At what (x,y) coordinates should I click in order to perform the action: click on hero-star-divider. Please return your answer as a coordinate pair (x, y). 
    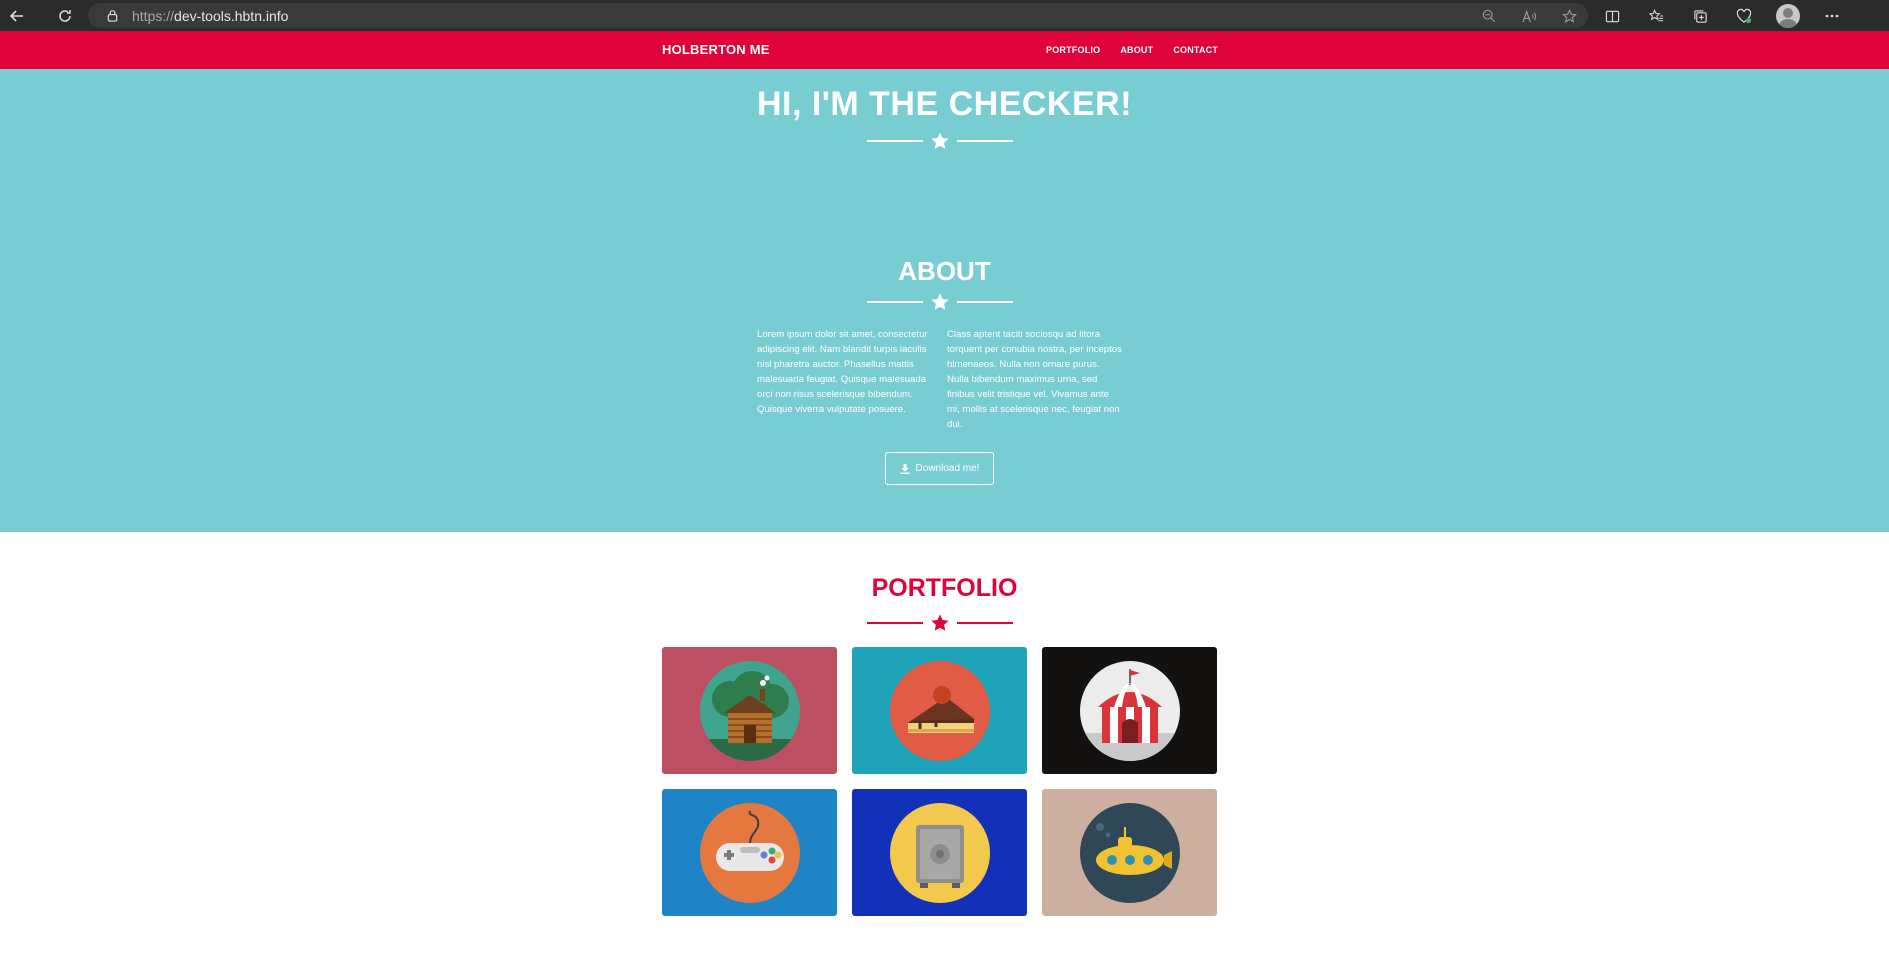
    Looking at the image, I should click on (940, 141).